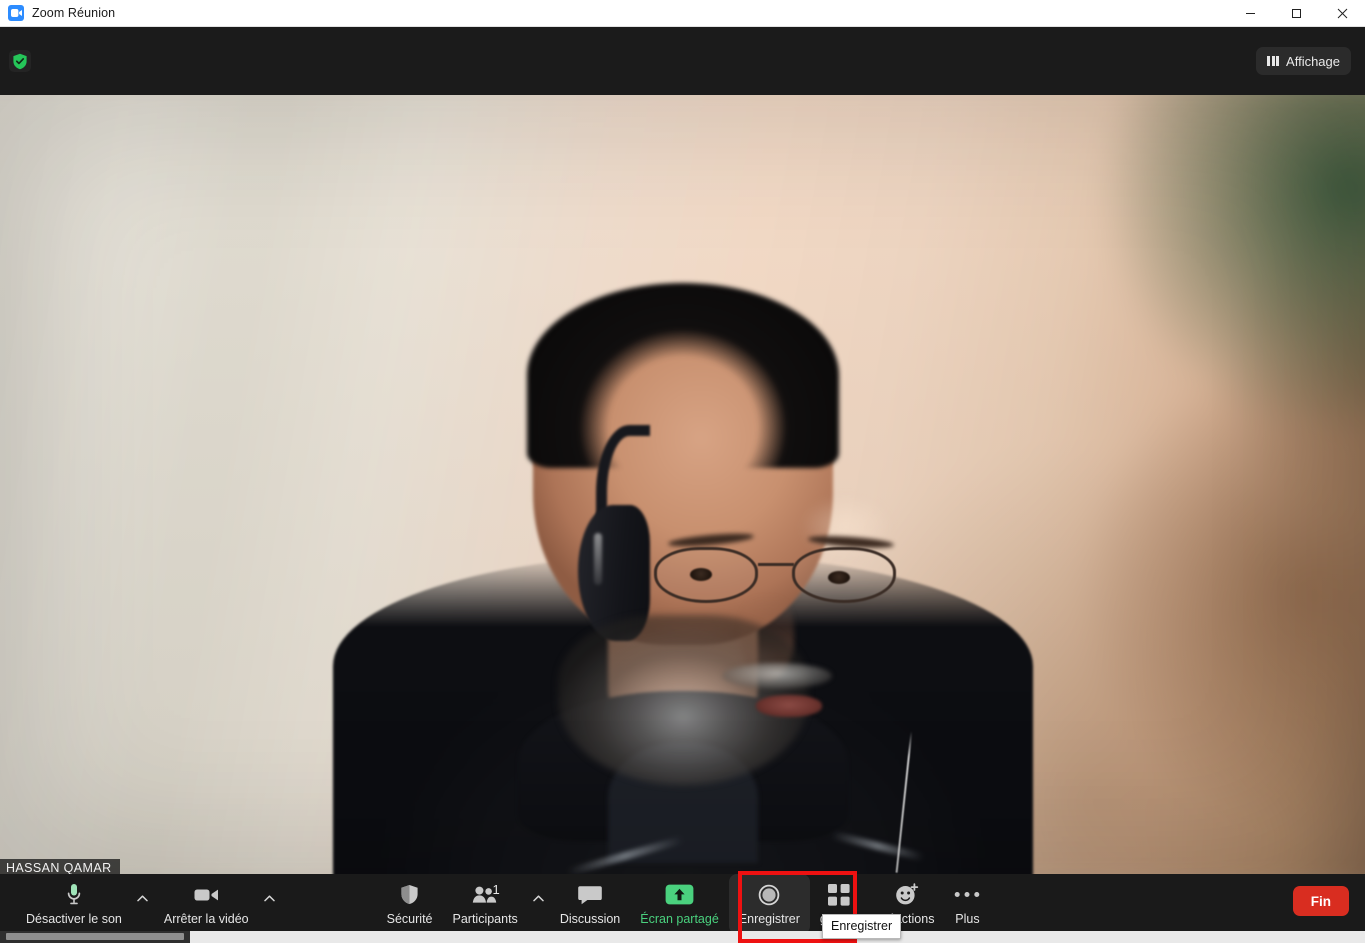  I want to click on eye-left, so click(701, 574).